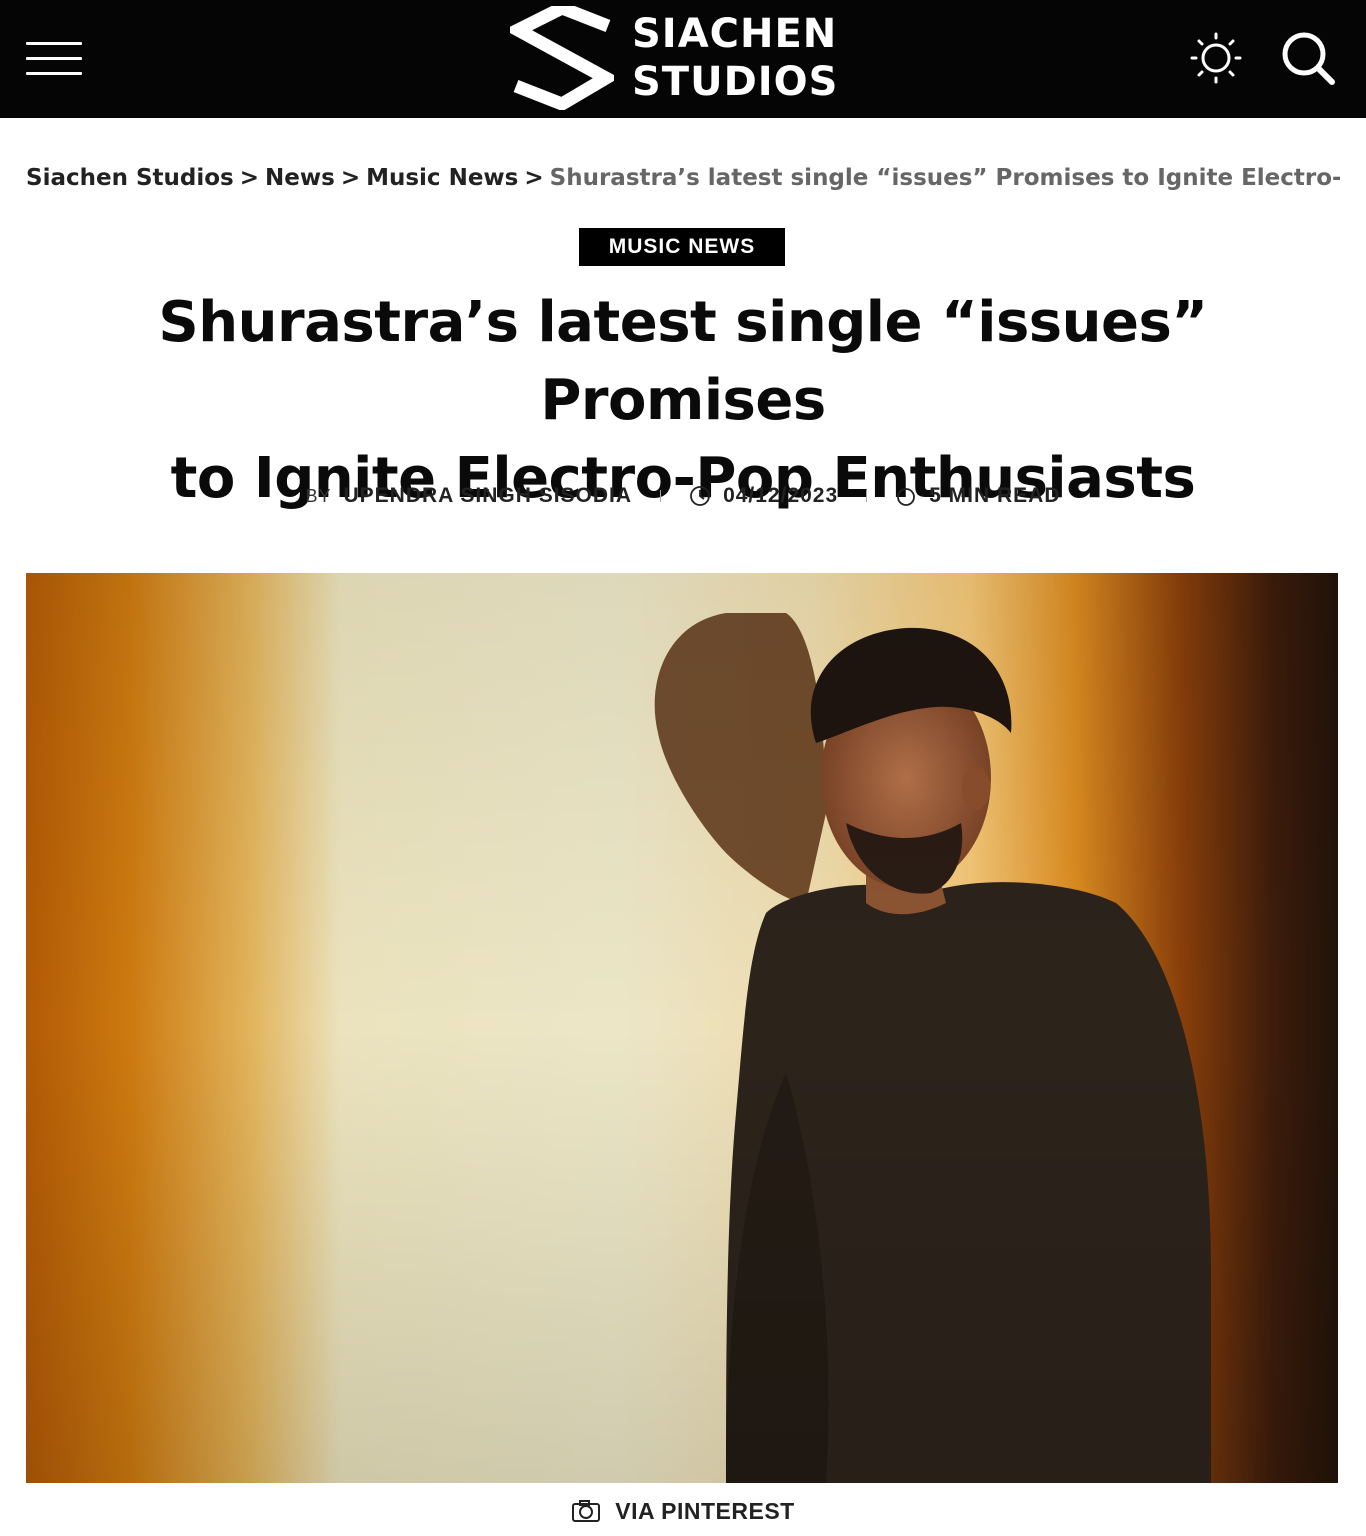 Image resolution: width=1366 pixels, height=1536 pixels. What do you see at coordinates (1216, 58) in the screenshot?
I see `sun-icon` at bounding box center [1216, 58].